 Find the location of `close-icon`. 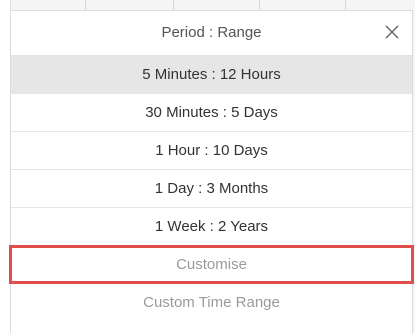

close-icon is located at coordinates (392, 32).